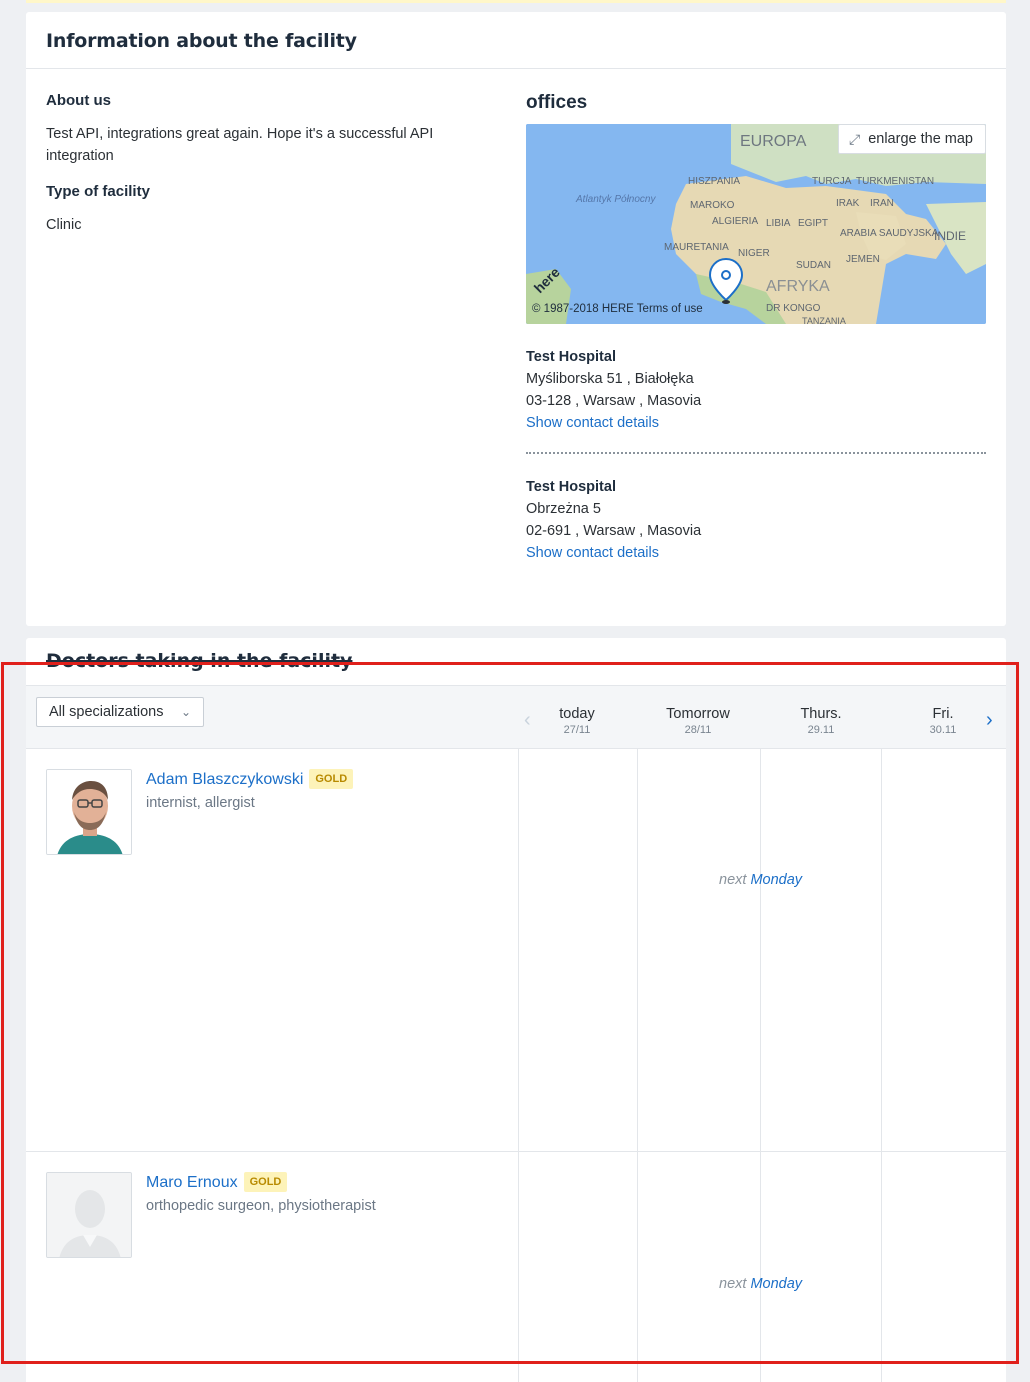 The image size is (1030, 1382). What do you see at coordinates (201, 41) in the screenshot?
I see `facility-info-title: Information about the facility` at bounding box center [201, 41].